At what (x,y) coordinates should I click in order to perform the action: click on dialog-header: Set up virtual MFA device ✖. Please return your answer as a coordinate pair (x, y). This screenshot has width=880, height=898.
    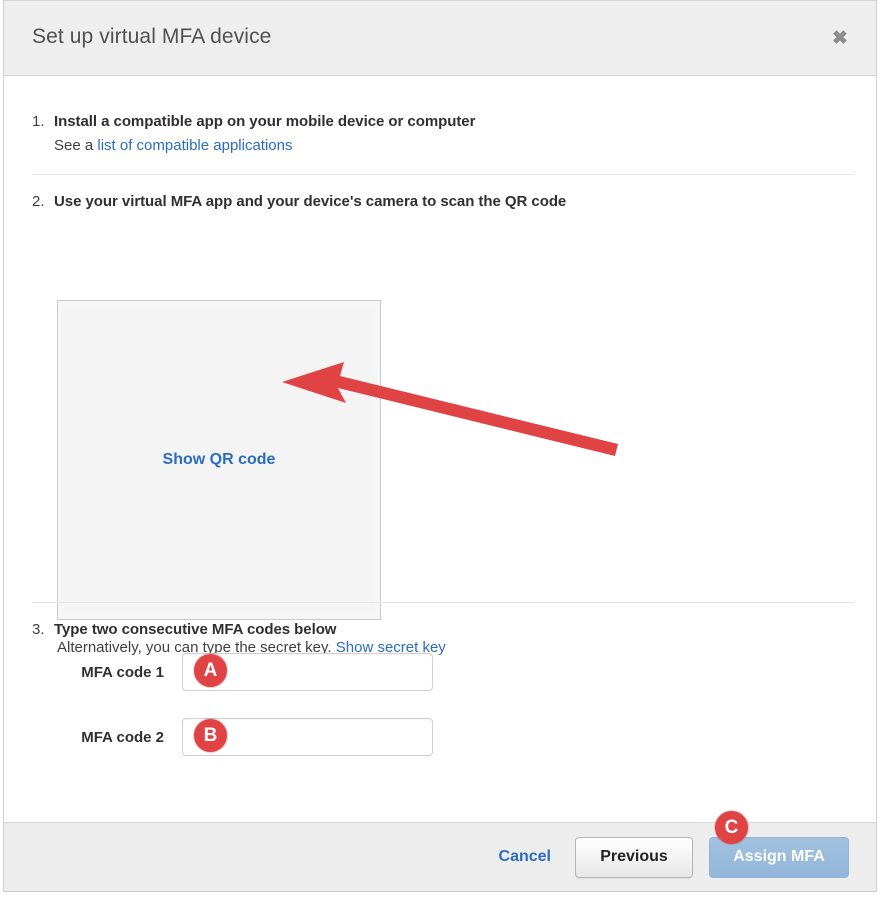
    Looking at the image, I should click on (440, 38).